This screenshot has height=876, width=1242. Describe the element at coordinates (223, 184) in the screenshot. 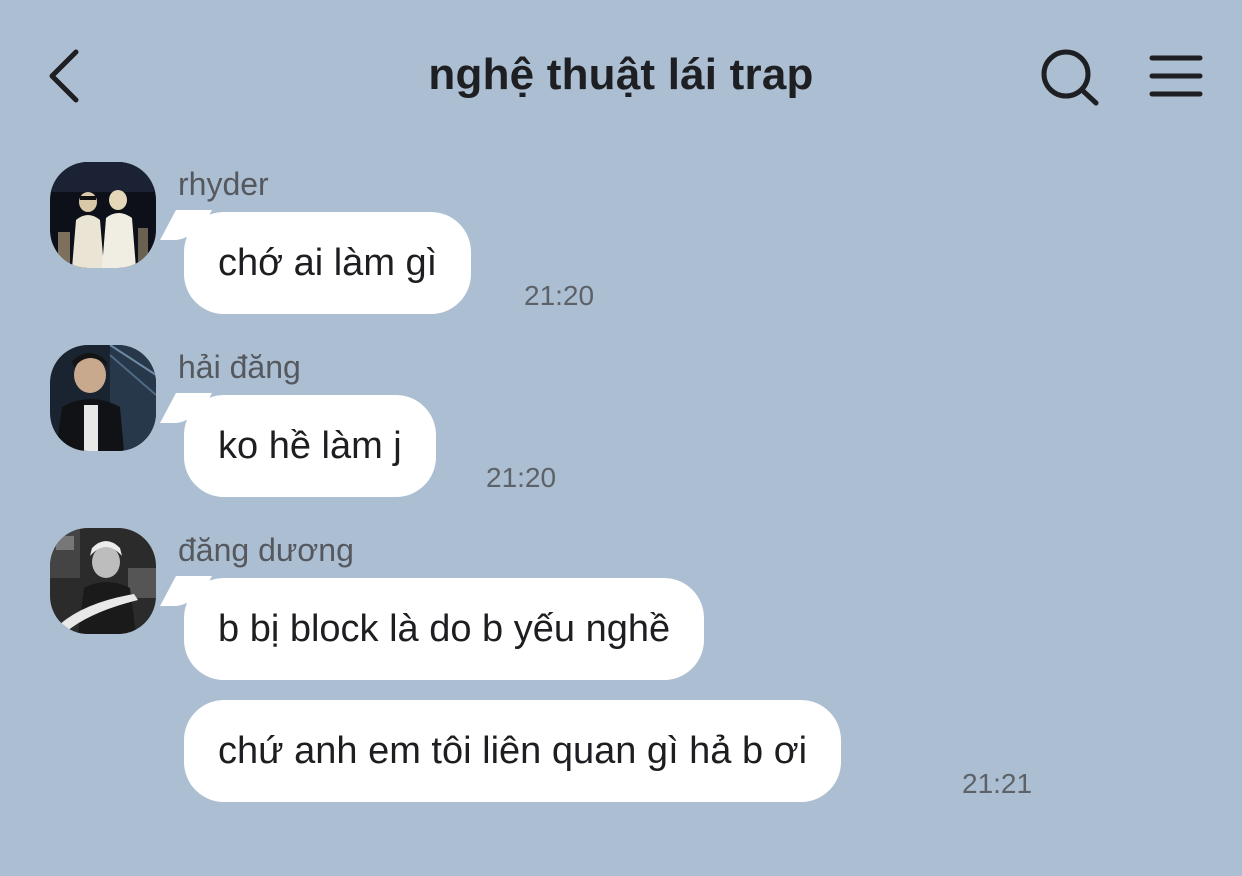

I see `sender-name: rhyder` at that location.